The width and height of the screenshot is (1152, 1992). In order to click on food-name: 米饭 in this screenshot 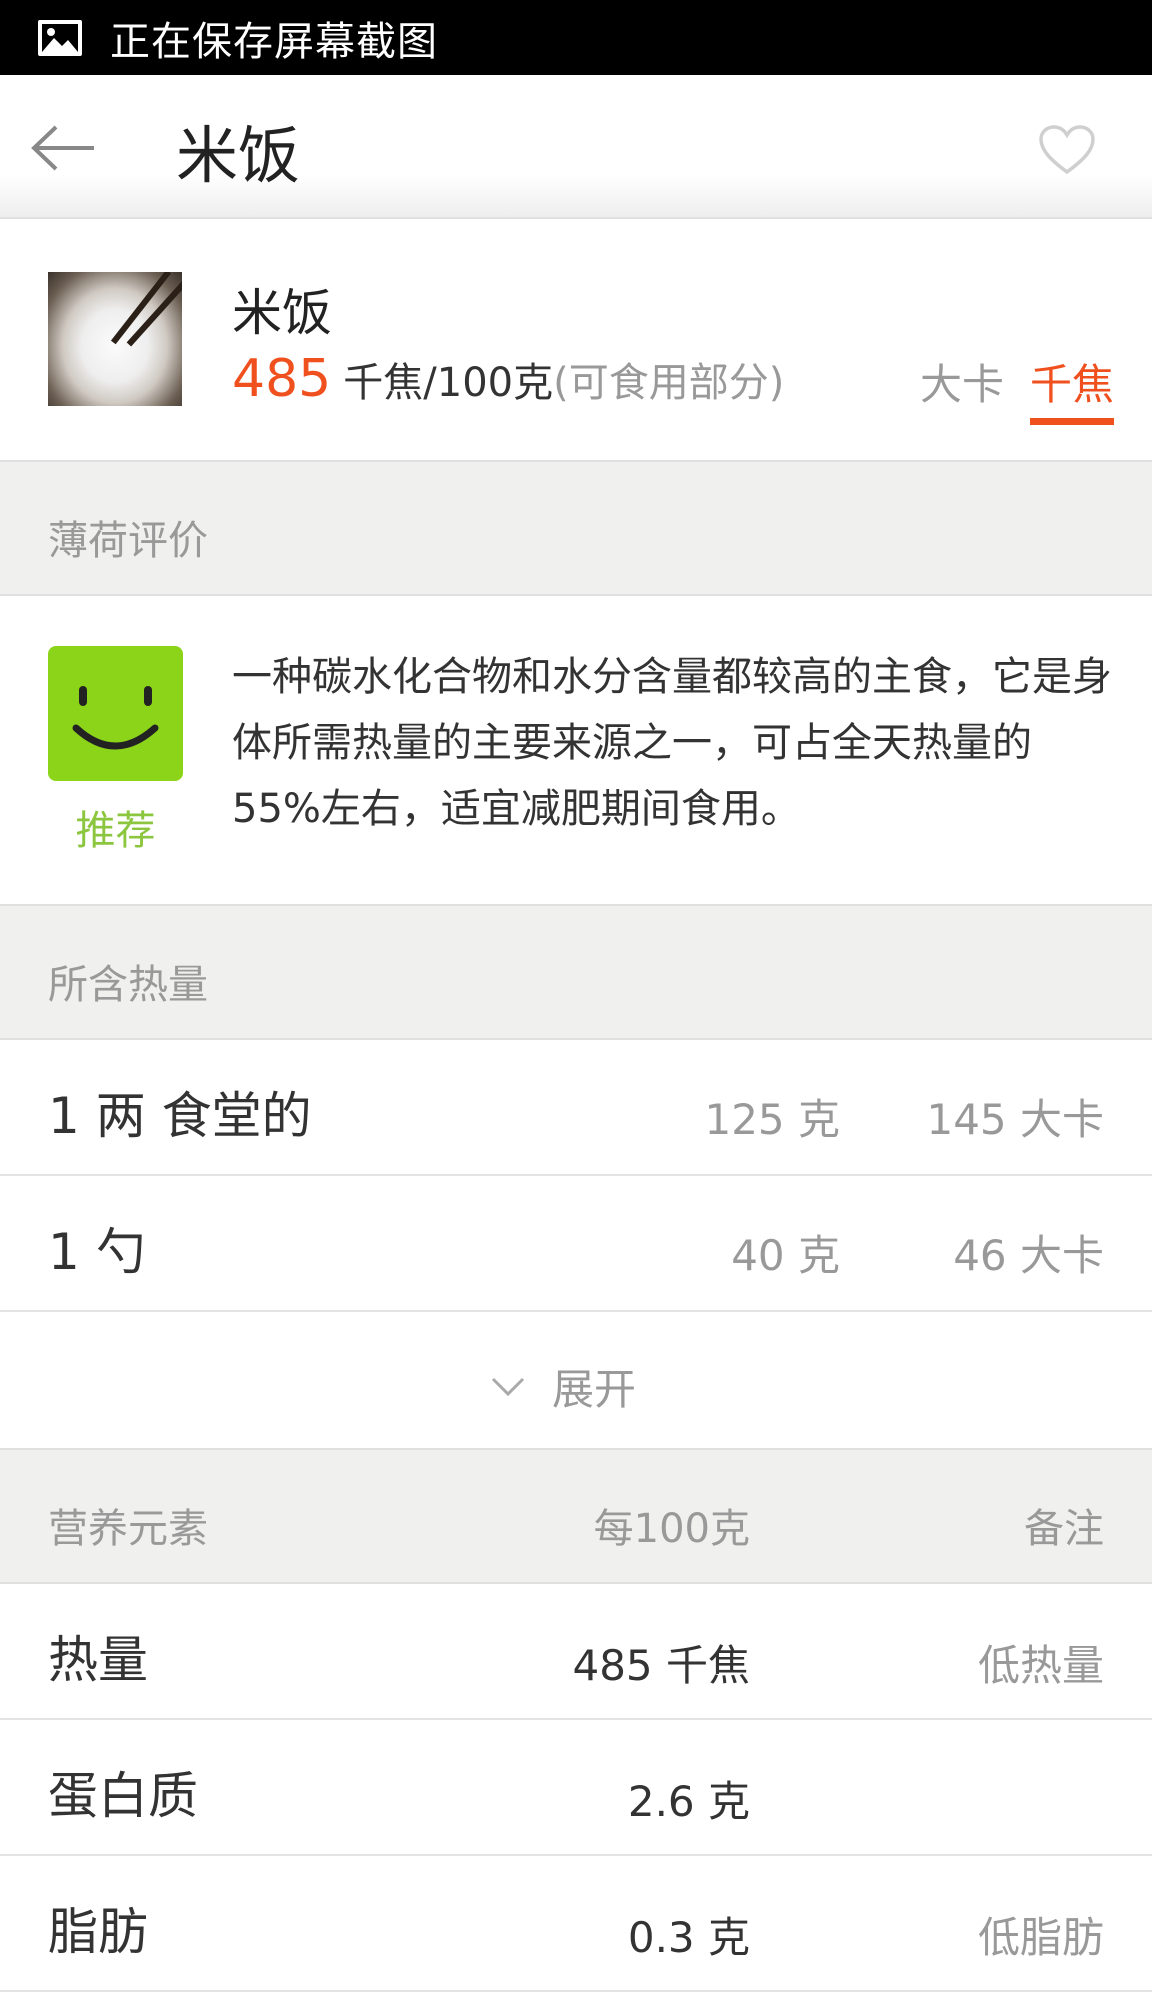, I will do `click(282, 313)`.